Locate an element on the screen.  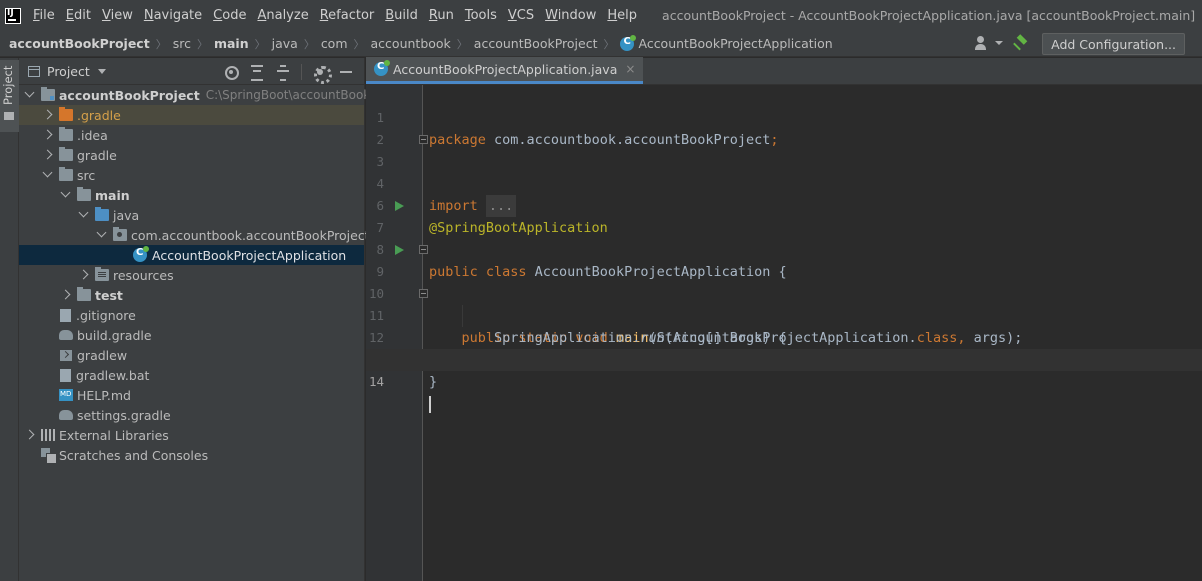
menu-help: Help is located at coordinates (623, 15).